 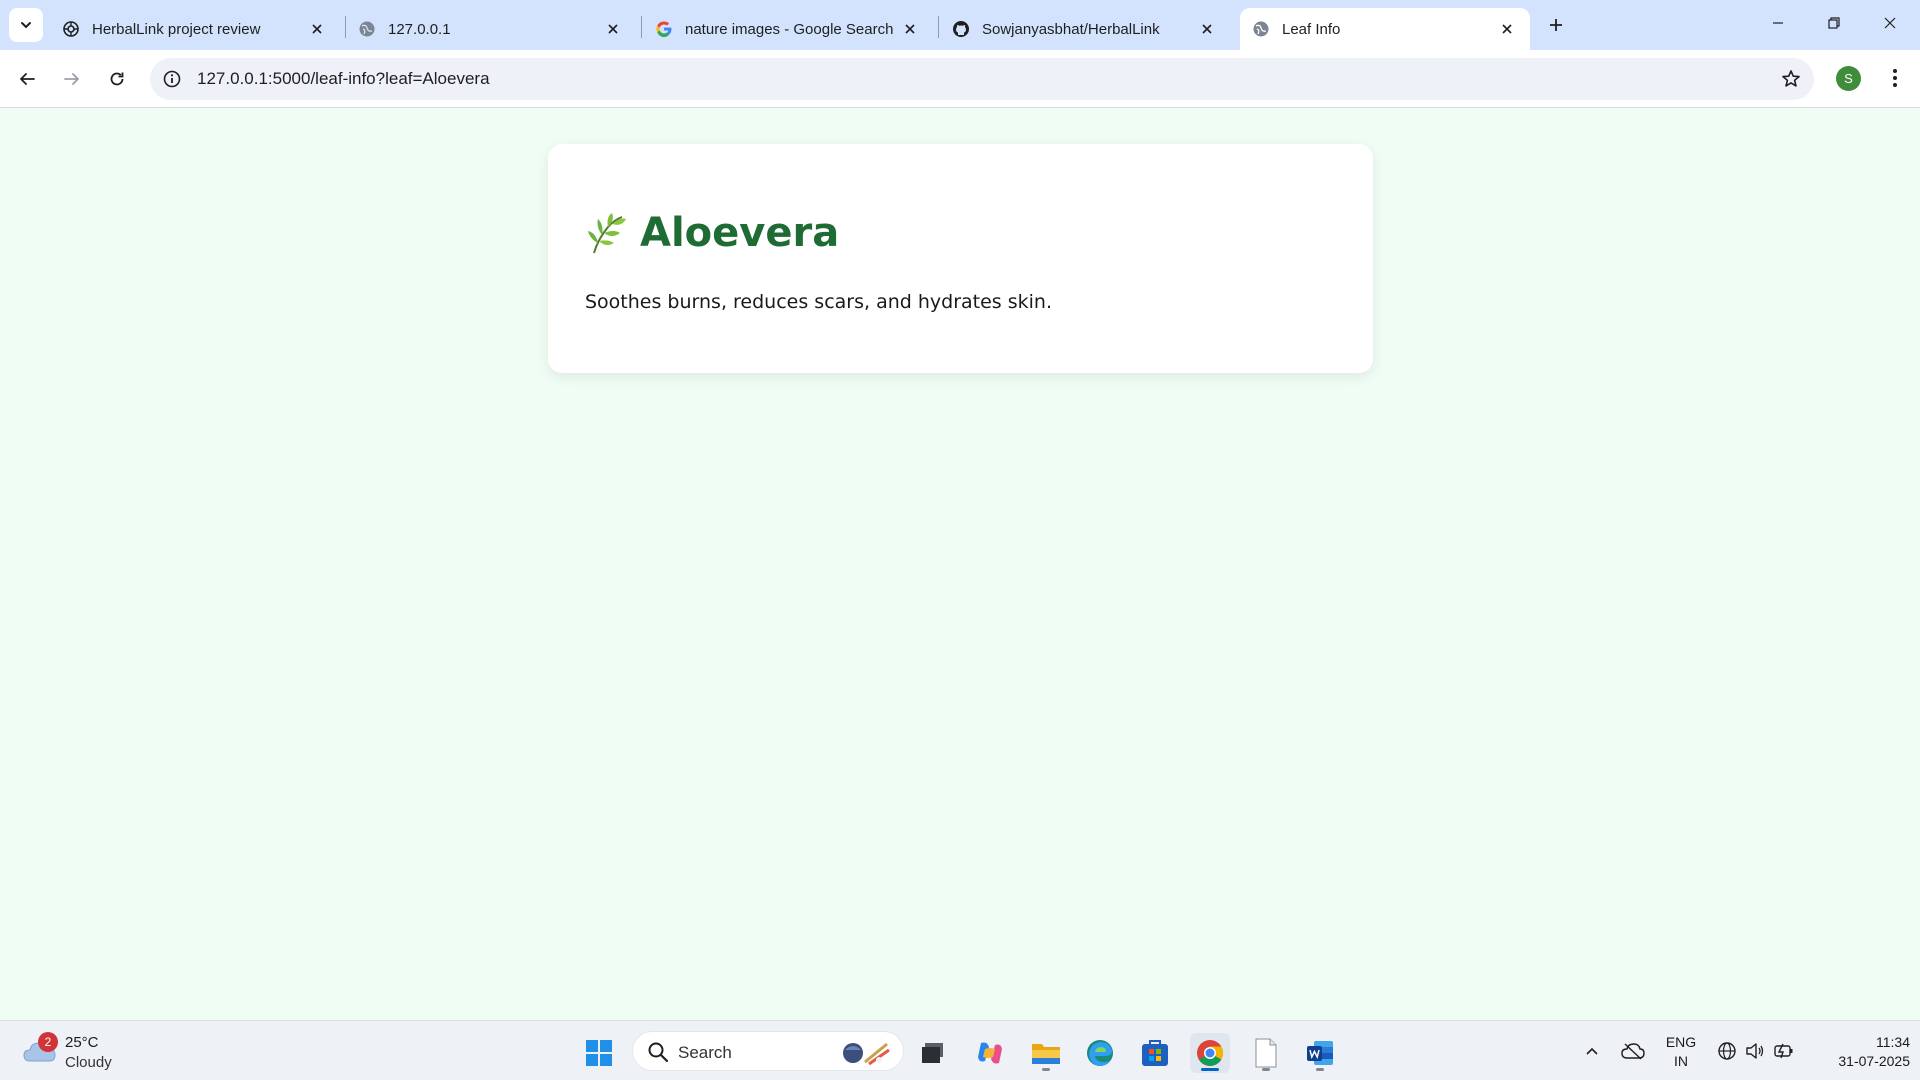 I want to click on browser-menu-button, so click(x=1895, y=78).